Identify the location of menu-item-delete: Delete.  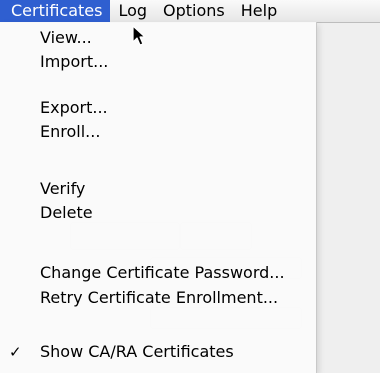
(158, 213).